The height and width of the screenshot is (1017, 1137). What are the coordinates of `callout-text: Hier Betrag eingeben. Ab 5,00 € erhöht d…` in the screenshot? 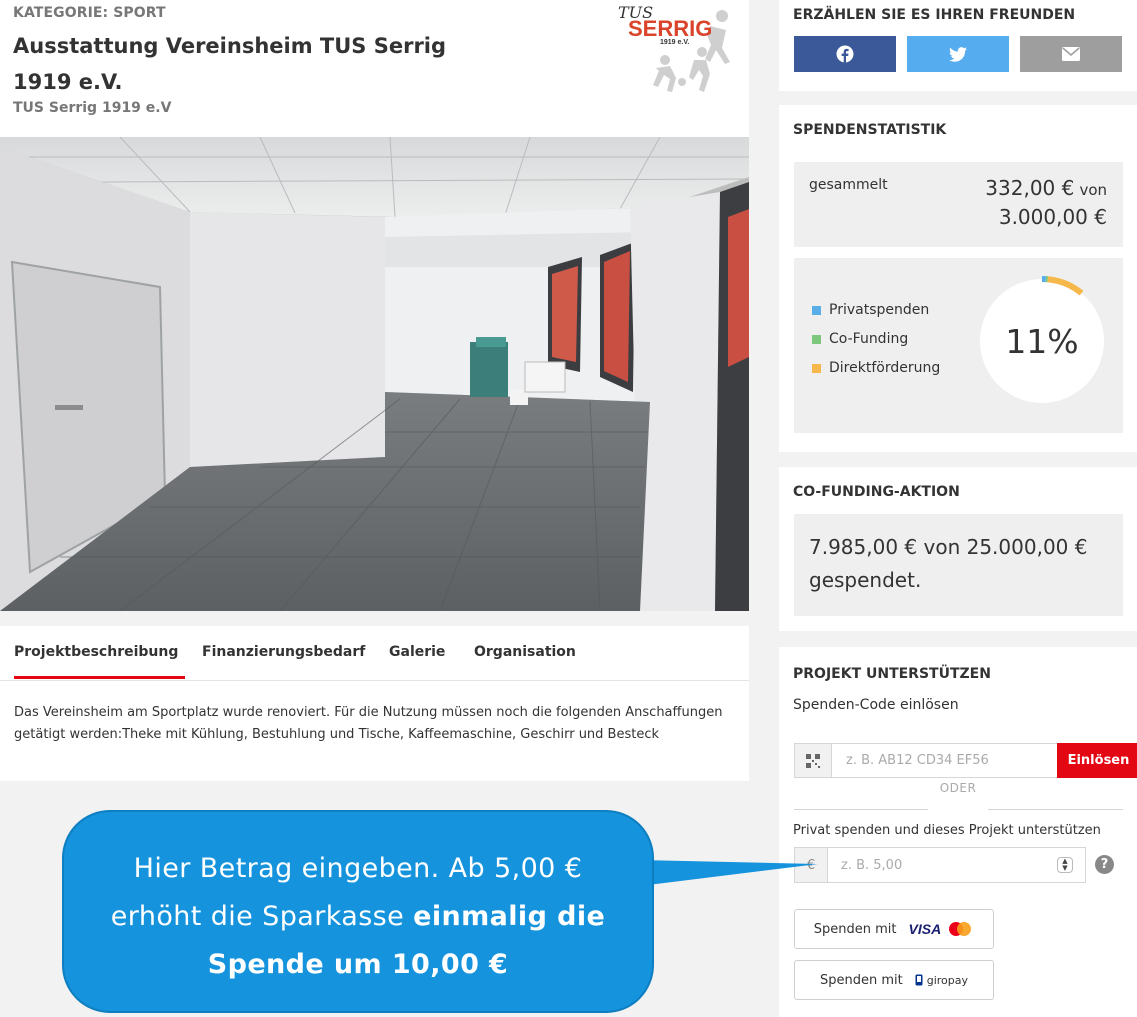 It's located at (358, 917).